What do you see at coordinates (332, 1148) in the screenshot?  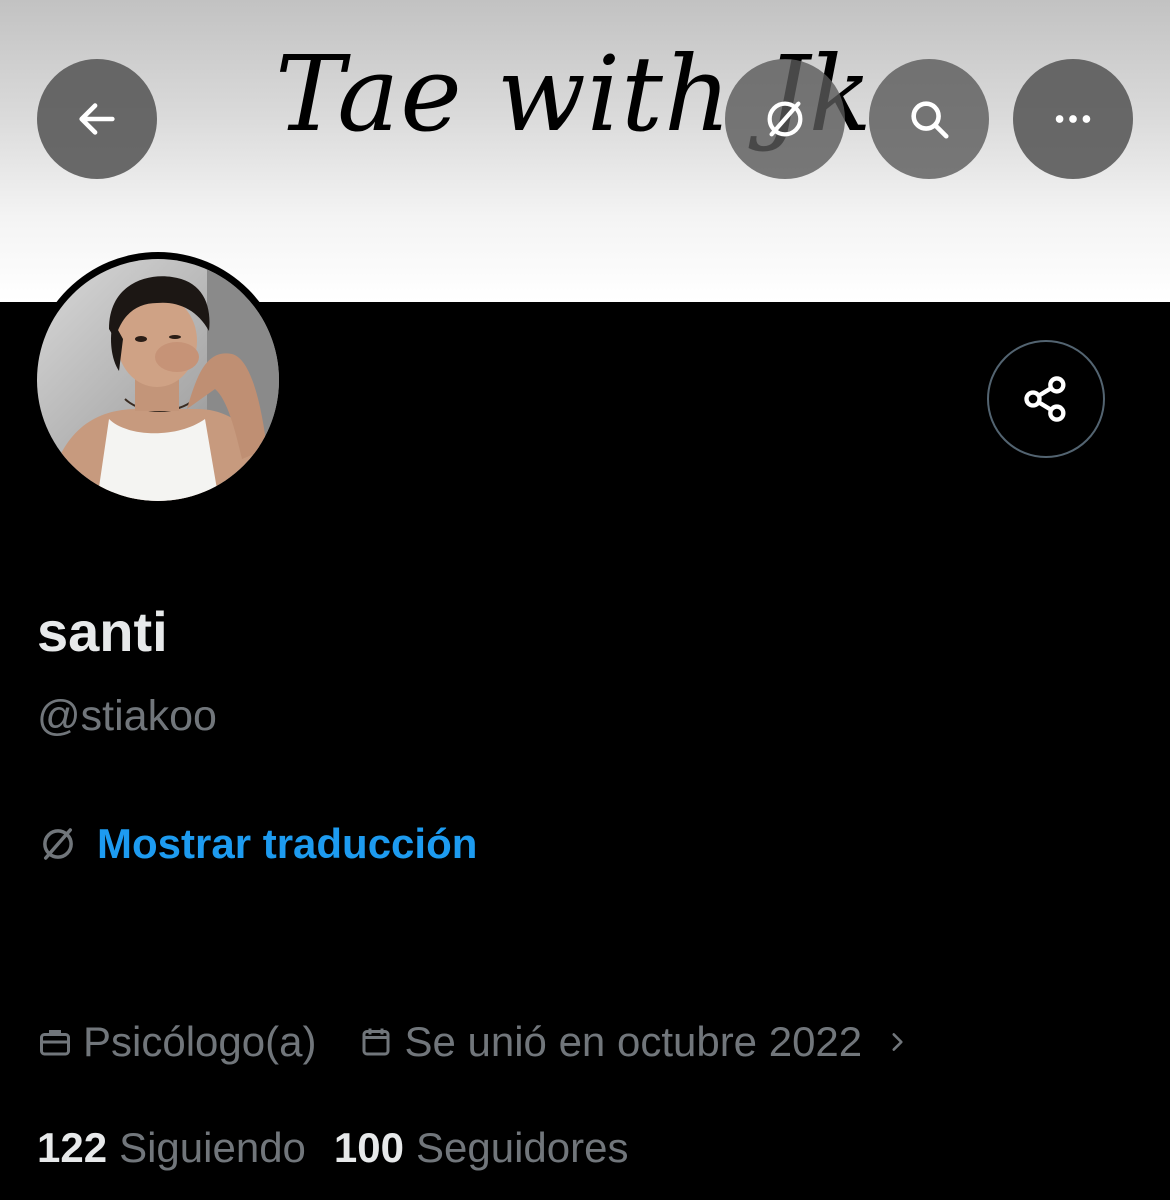 I see `follow-stats: 122 Siguiendo 100 Seguidores` at bounding box center [332, 1148].